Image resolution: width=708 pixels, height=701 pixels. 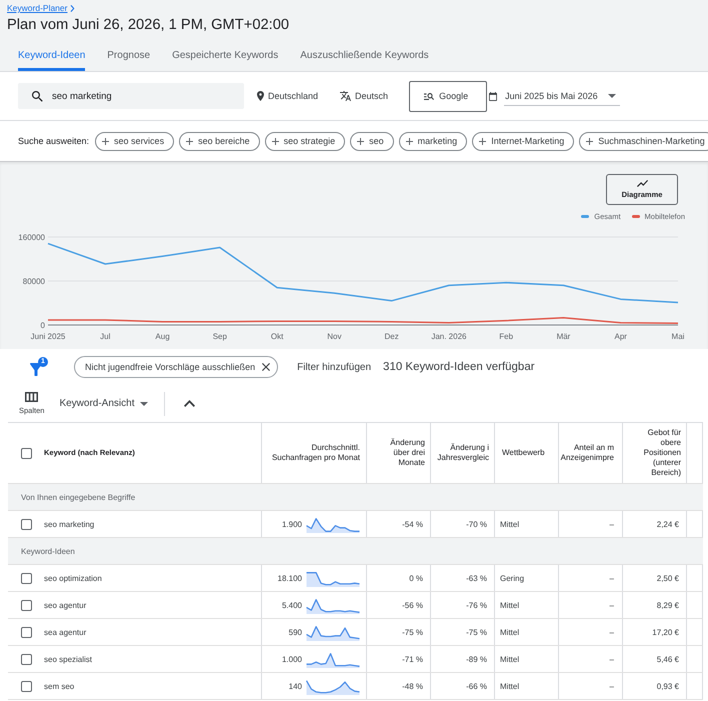 I want to click on keyword-suggestion-chip: seo bereiche, so click(x=219, y=141).